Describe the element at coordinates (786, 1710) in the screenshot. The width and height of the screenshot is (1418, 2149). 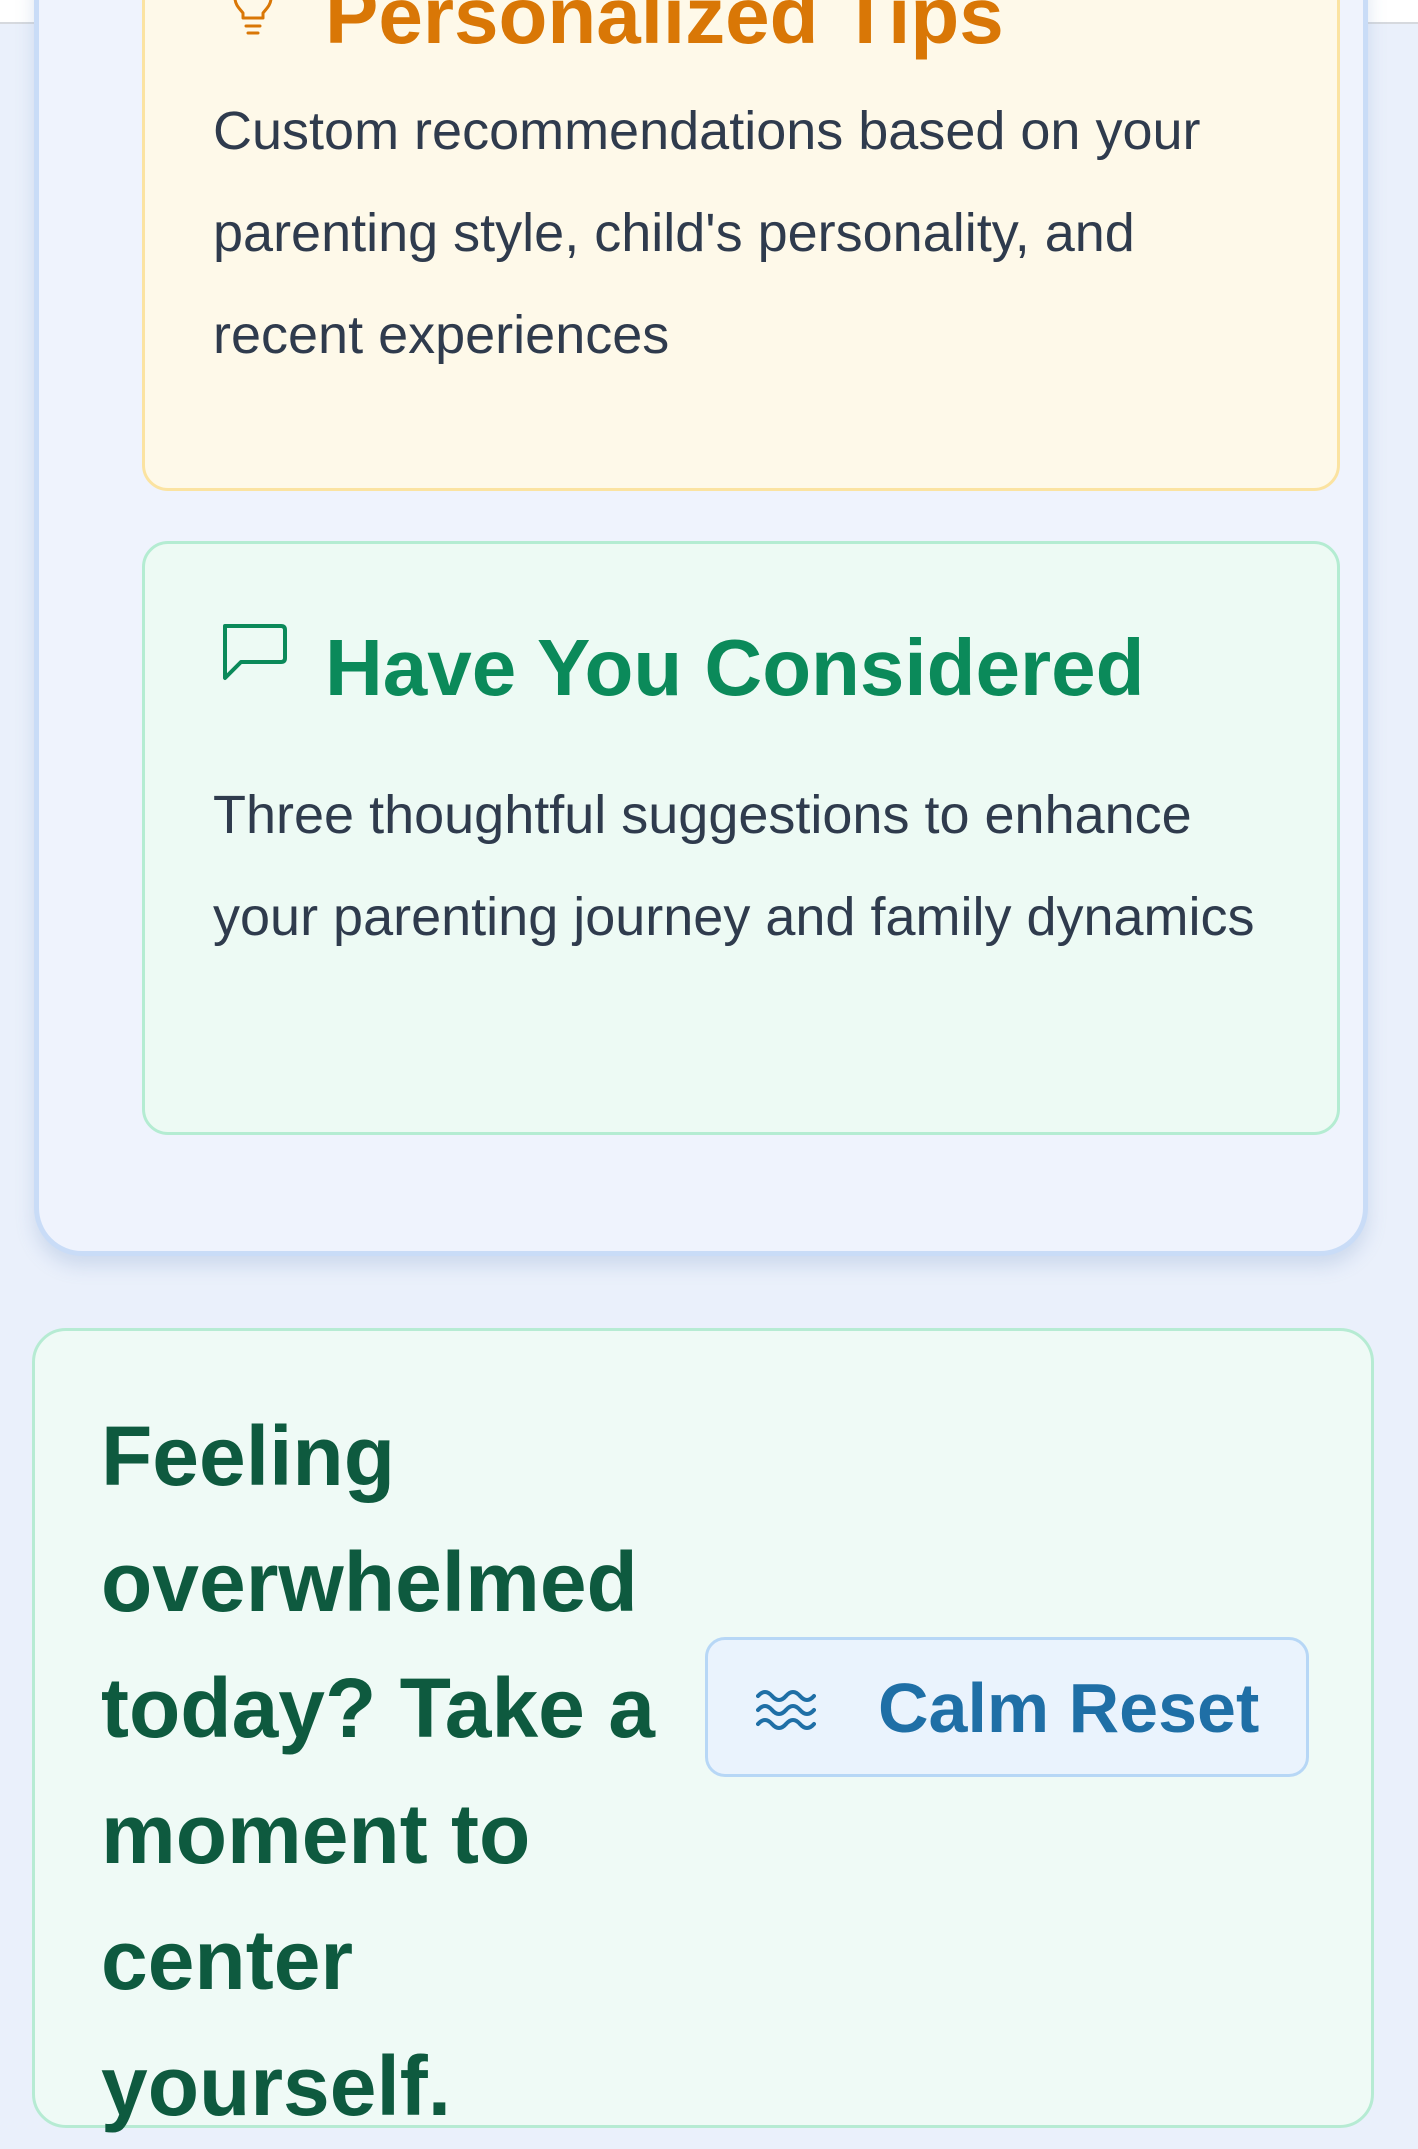
I see `waves-icon` at that location.